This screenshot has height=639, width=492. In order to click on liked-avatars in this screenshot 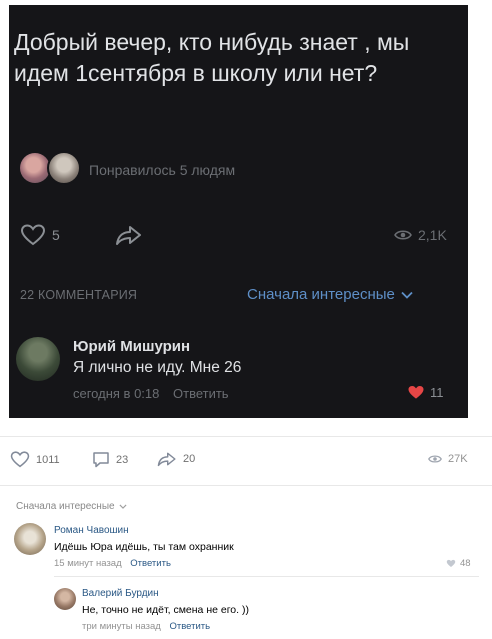, I will do `click(56, 169)`.